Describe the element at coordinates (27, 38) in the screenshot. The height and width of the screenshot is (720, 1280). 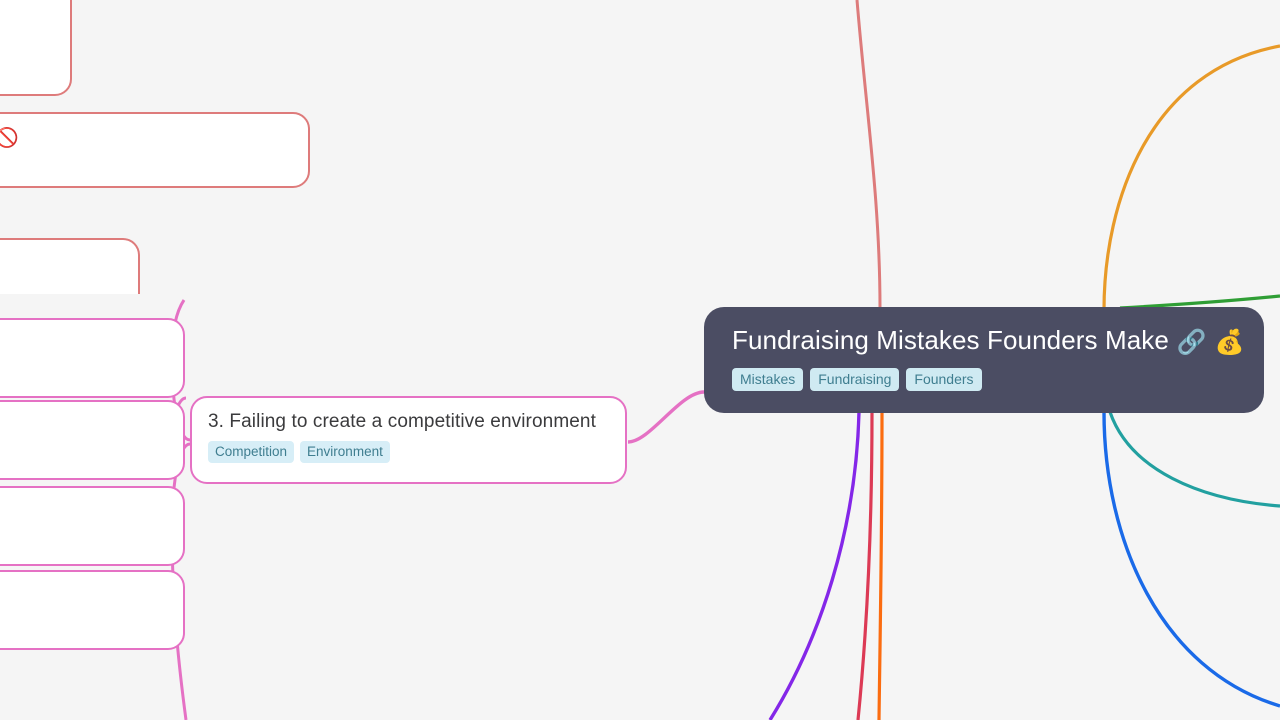
I see `node-title: 🏆` at that location.